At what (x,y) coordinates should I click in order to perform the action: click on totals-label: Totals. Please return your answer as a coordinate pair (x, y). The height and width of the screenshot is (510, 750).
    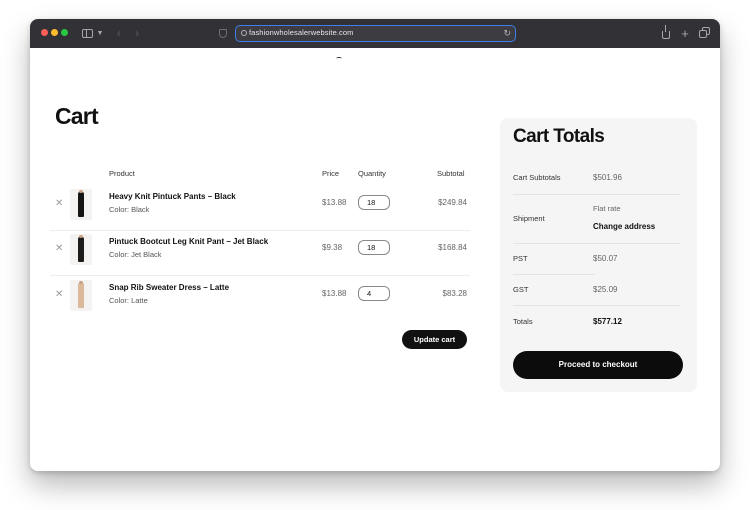
    Looking at the image, I should click on (523, 321).